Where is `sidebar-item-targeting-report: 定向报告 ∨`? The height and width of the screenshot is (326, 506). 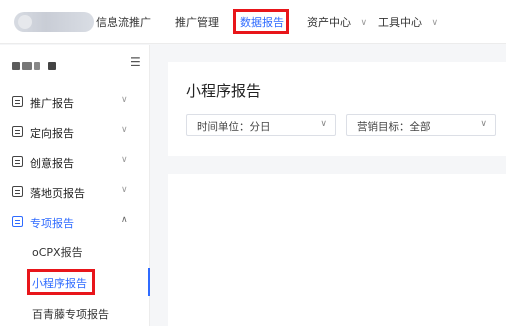 sidebar-item-targeting-report: 定向报告 ∨ is located at coordinates (75, 133).